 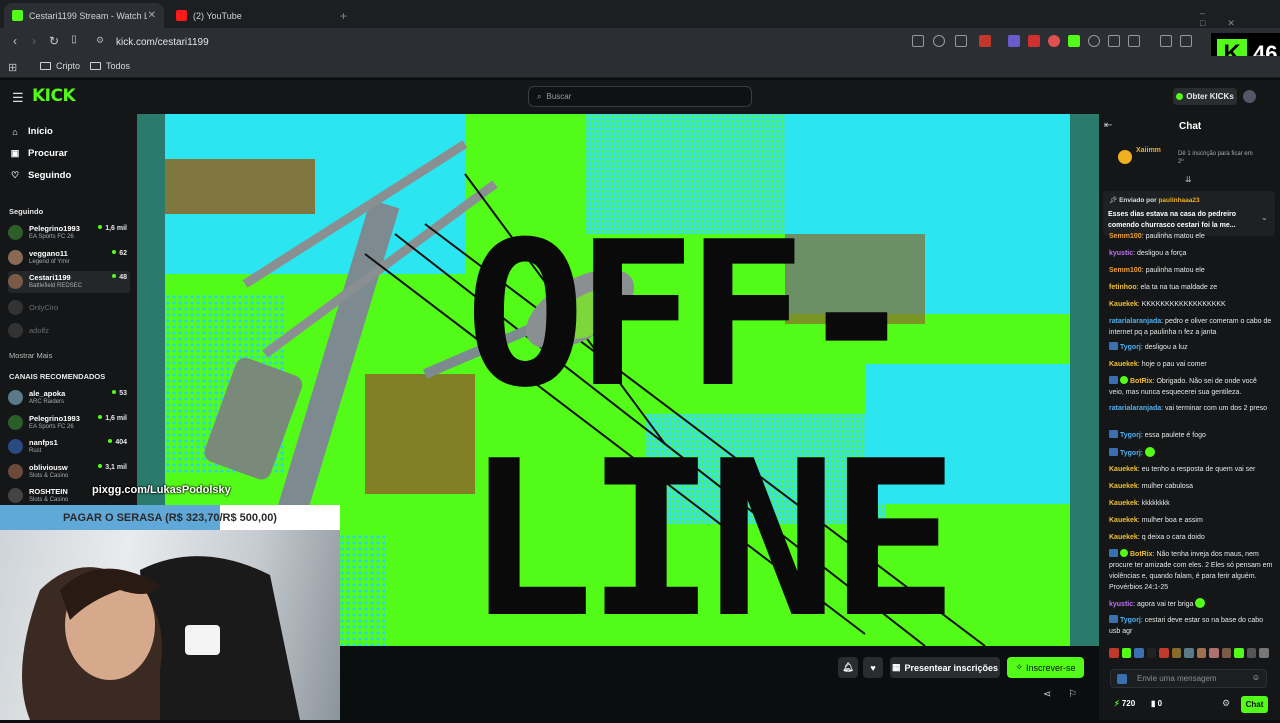 What do you see at coordinates (18, 98) in the screenshot?
I see `menu-icon: ☰` at bounding box center [18, 98].